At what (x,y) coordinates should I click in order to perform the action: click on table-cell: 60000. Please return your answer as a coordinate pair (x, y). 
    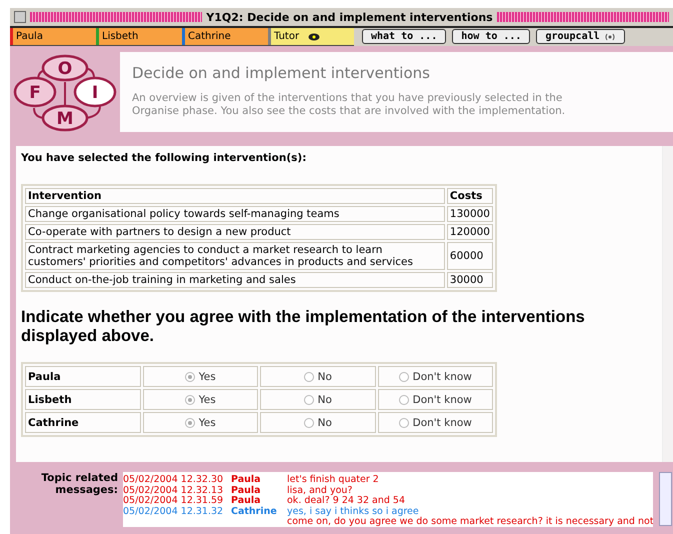
    Looking at the image, I should click on (469, 256).